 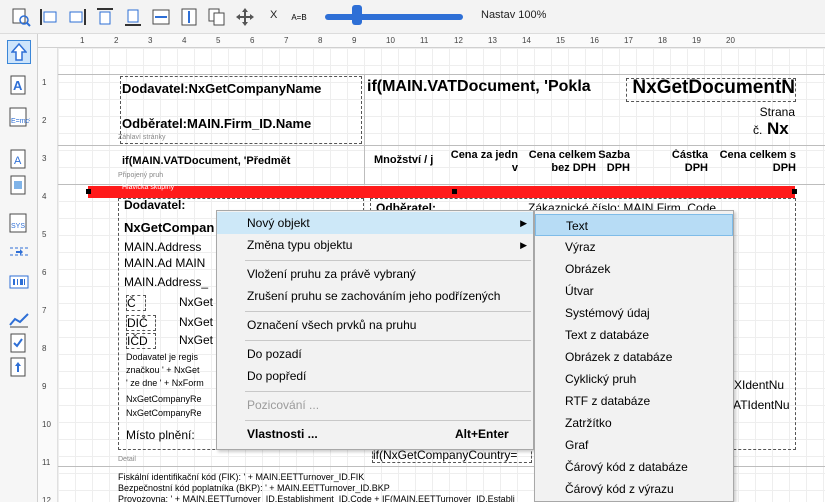 What do you see at coordinates (19, 268) in the screenshot?
I see `tool-palette: A E=mc² A SYS` at bounding box center [19, 268].